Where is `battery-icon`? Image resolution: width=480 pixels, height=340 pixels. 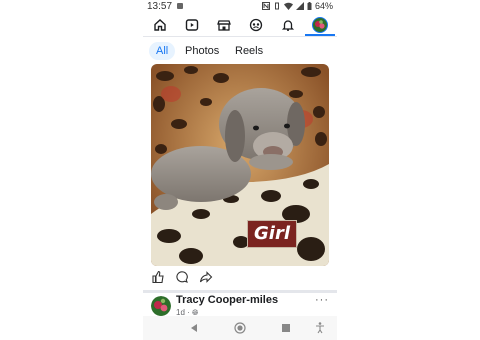 battery-icon is located at coordinates (309, 6).